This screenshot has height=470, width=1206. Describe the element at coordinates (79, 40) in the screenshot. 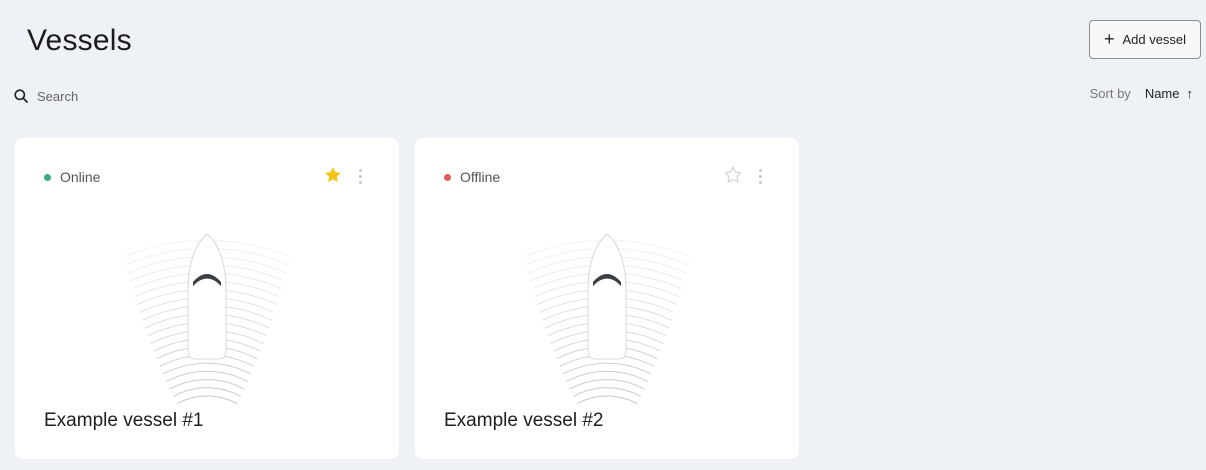

I see `page-title: Vessels` at that location.